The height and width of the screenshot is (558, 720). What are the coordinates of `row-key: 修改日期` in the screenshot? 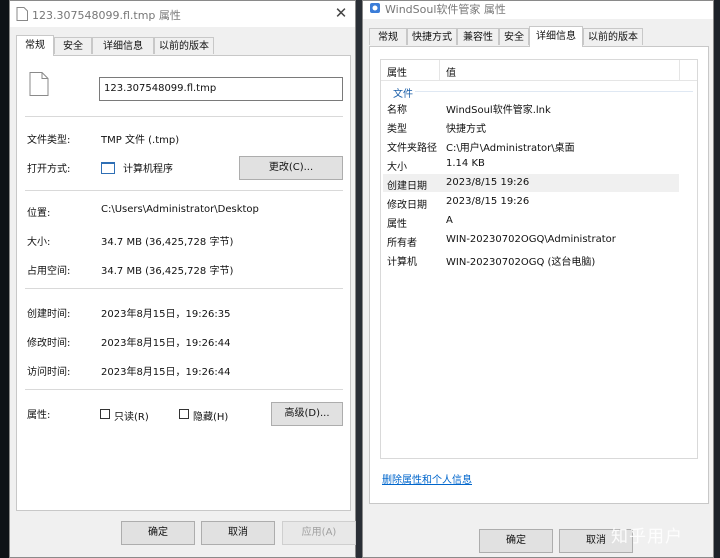 It's located at (407, 205).